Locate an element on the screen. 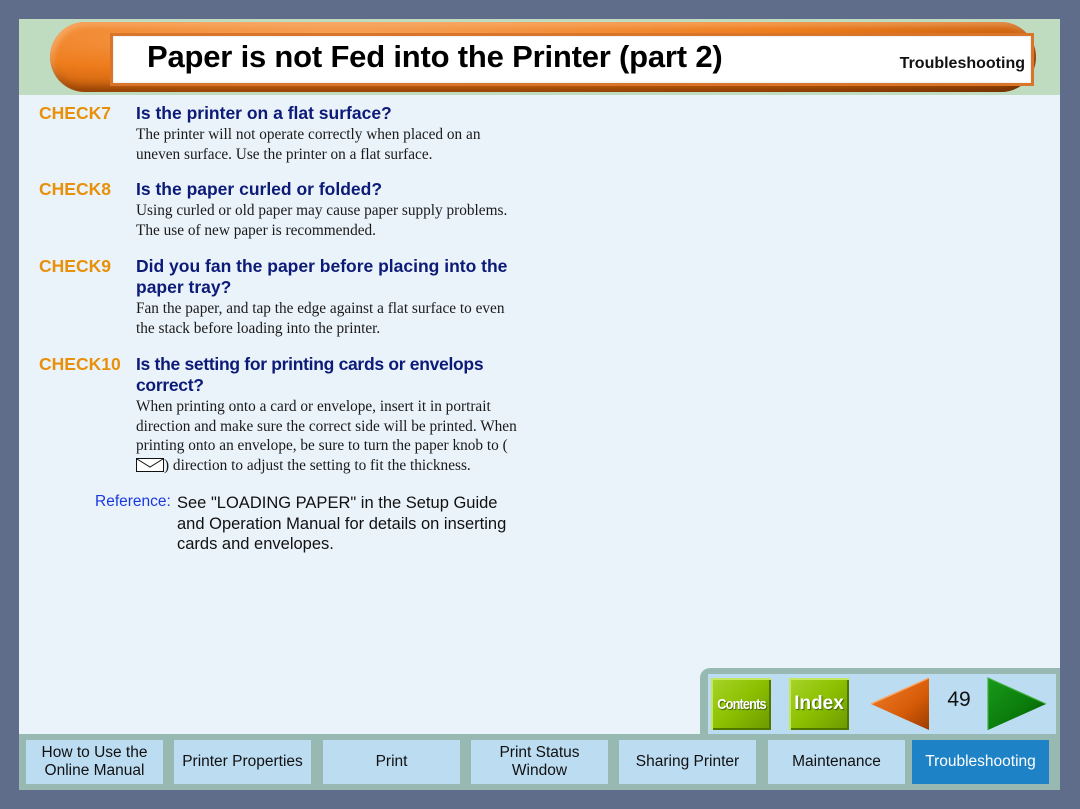 The image size is (1080, 809). tab-label: Print Status Window is located at coordinates (539, 761).